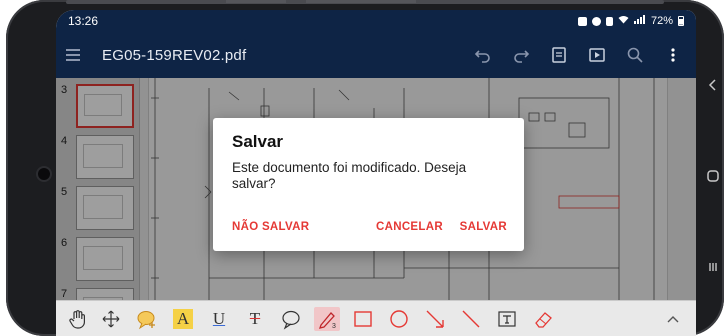 The width and height of the screenshot is (727, 336). I want to click on pen-icon: 3, so click(327, 319).